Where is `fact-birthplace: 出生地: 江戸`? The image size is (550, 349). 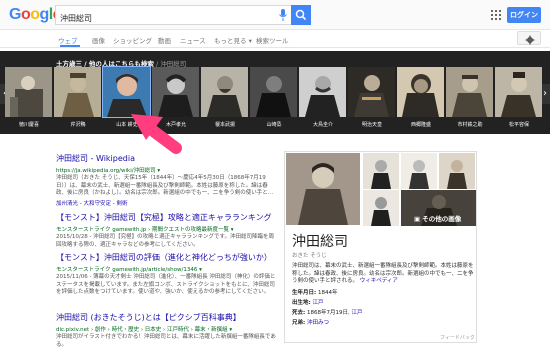 fact-birthplace: 出生地: 江戸 is located at coordinates (308, 303).